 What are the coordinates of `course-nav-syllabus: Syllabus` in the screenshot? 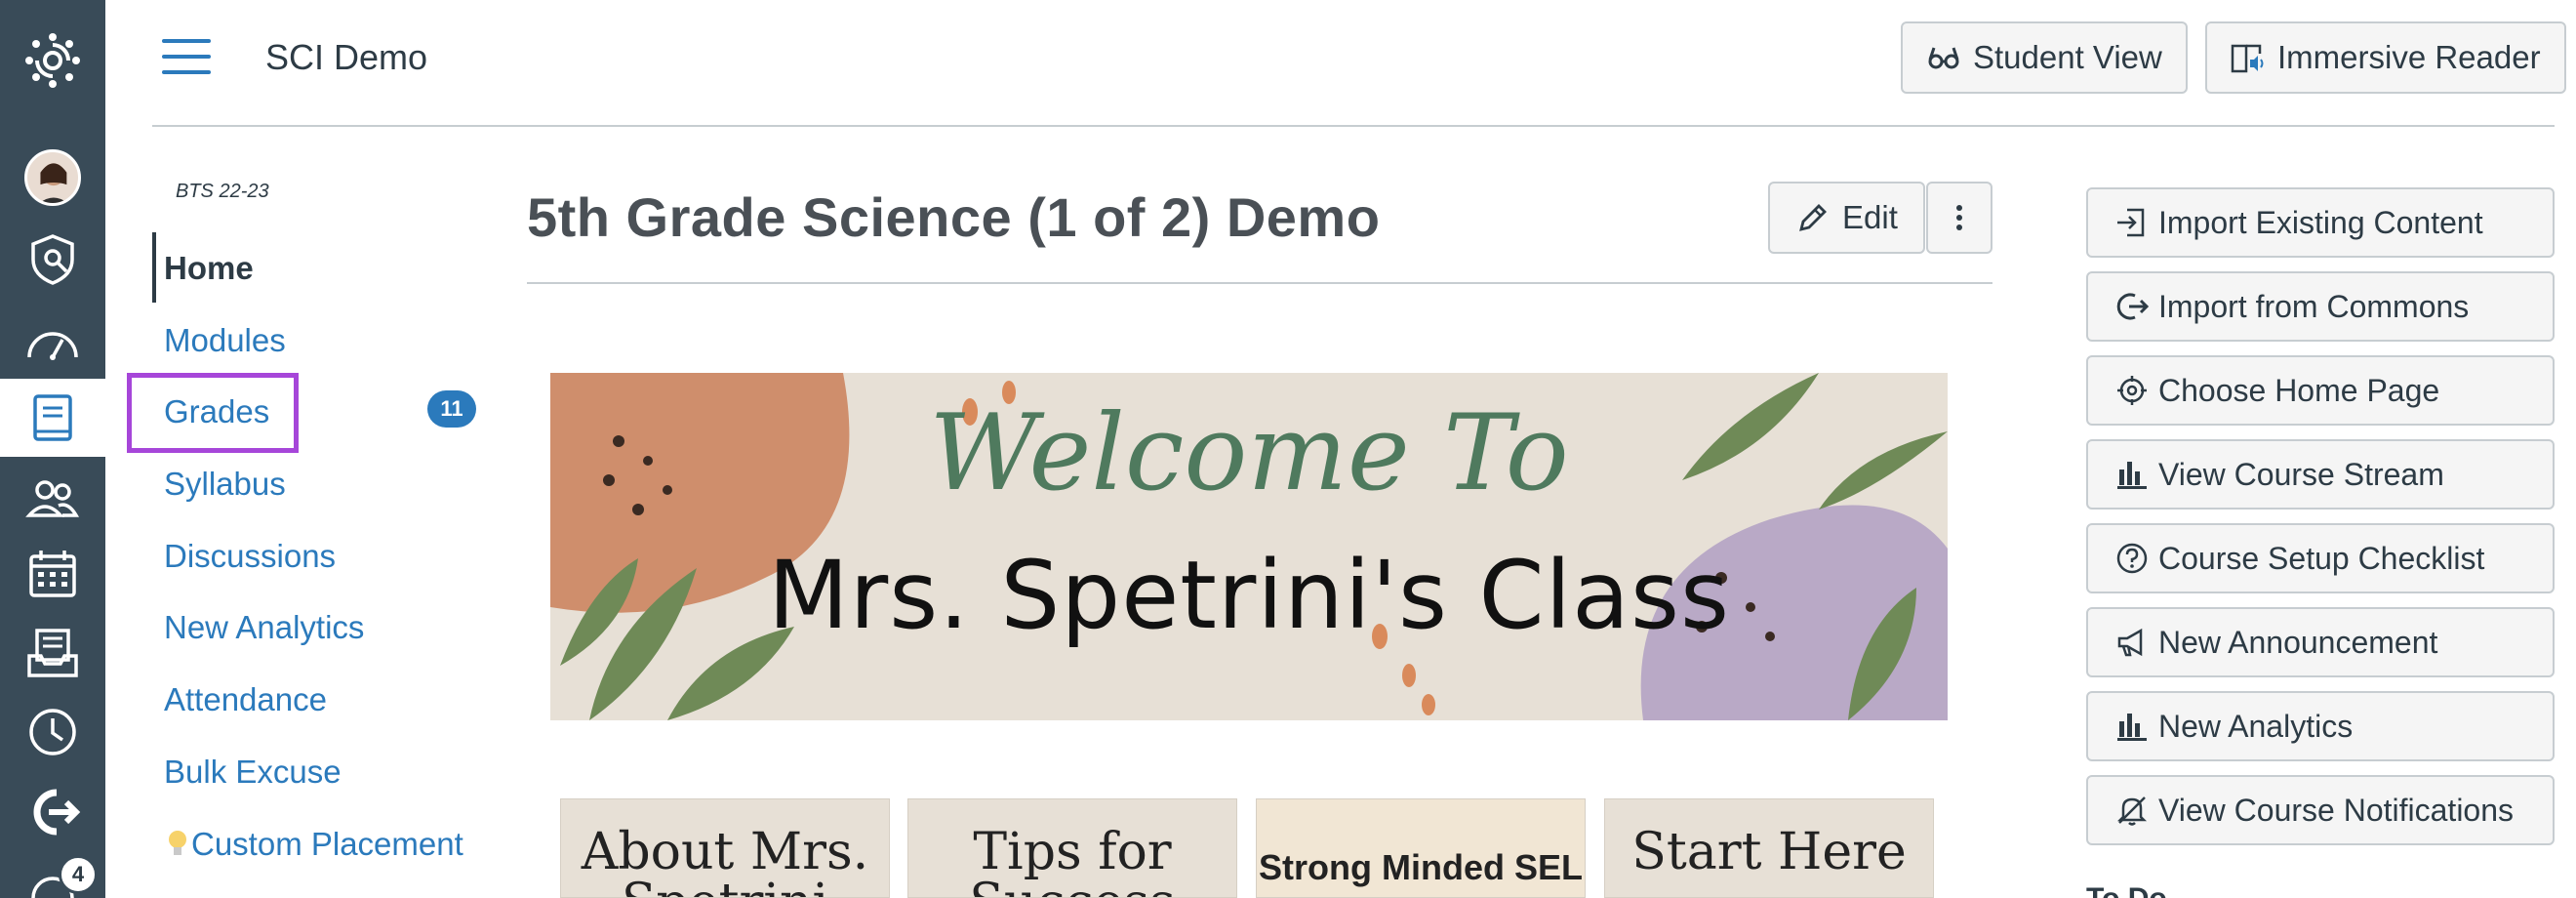 It's located at (225, 484).